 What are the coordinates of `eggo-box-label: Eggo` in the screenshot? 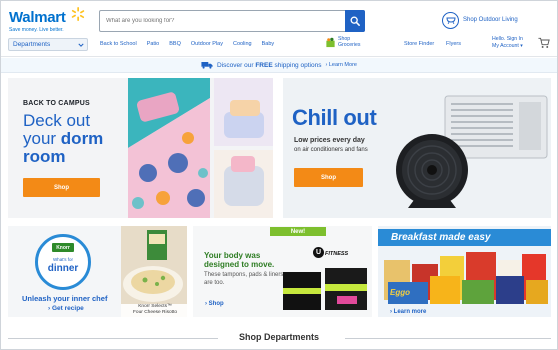 It's located at (400, 292).